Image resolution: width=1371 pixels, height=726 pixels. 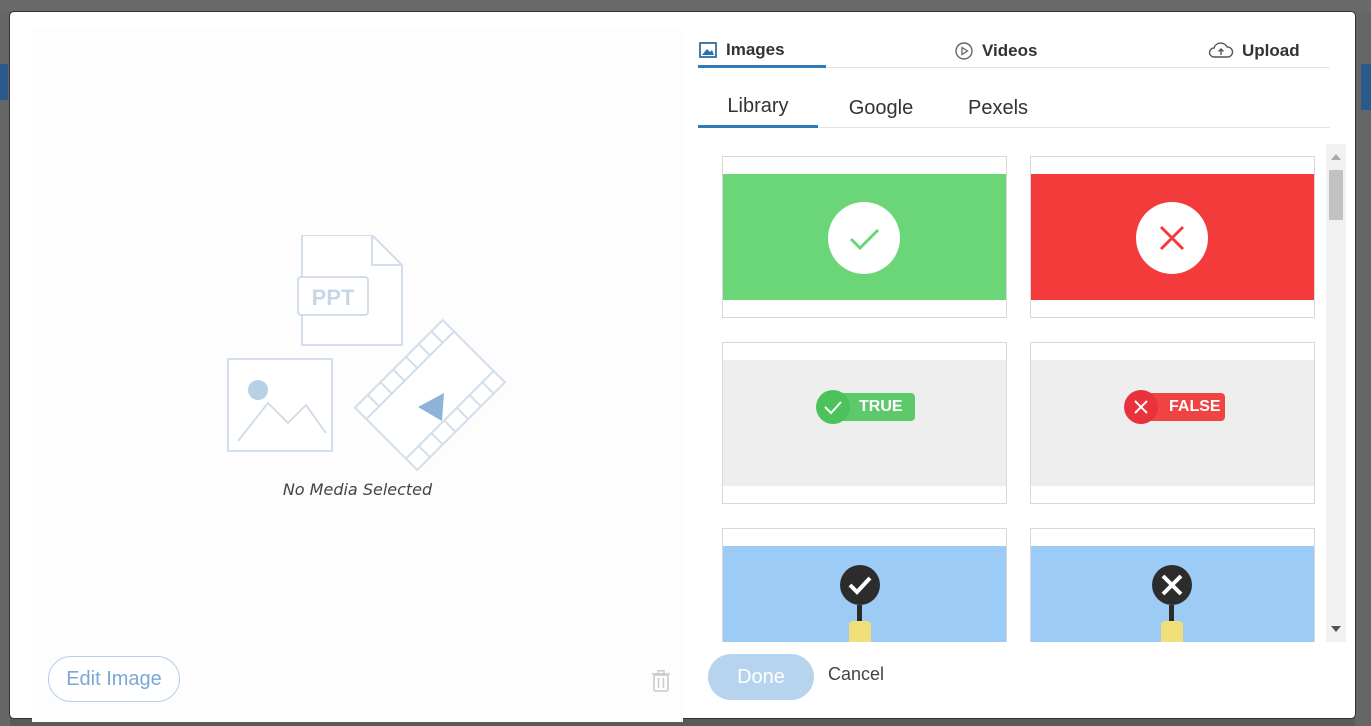 I want to click on tab-images-label: Images, so click(x=755, y=49).